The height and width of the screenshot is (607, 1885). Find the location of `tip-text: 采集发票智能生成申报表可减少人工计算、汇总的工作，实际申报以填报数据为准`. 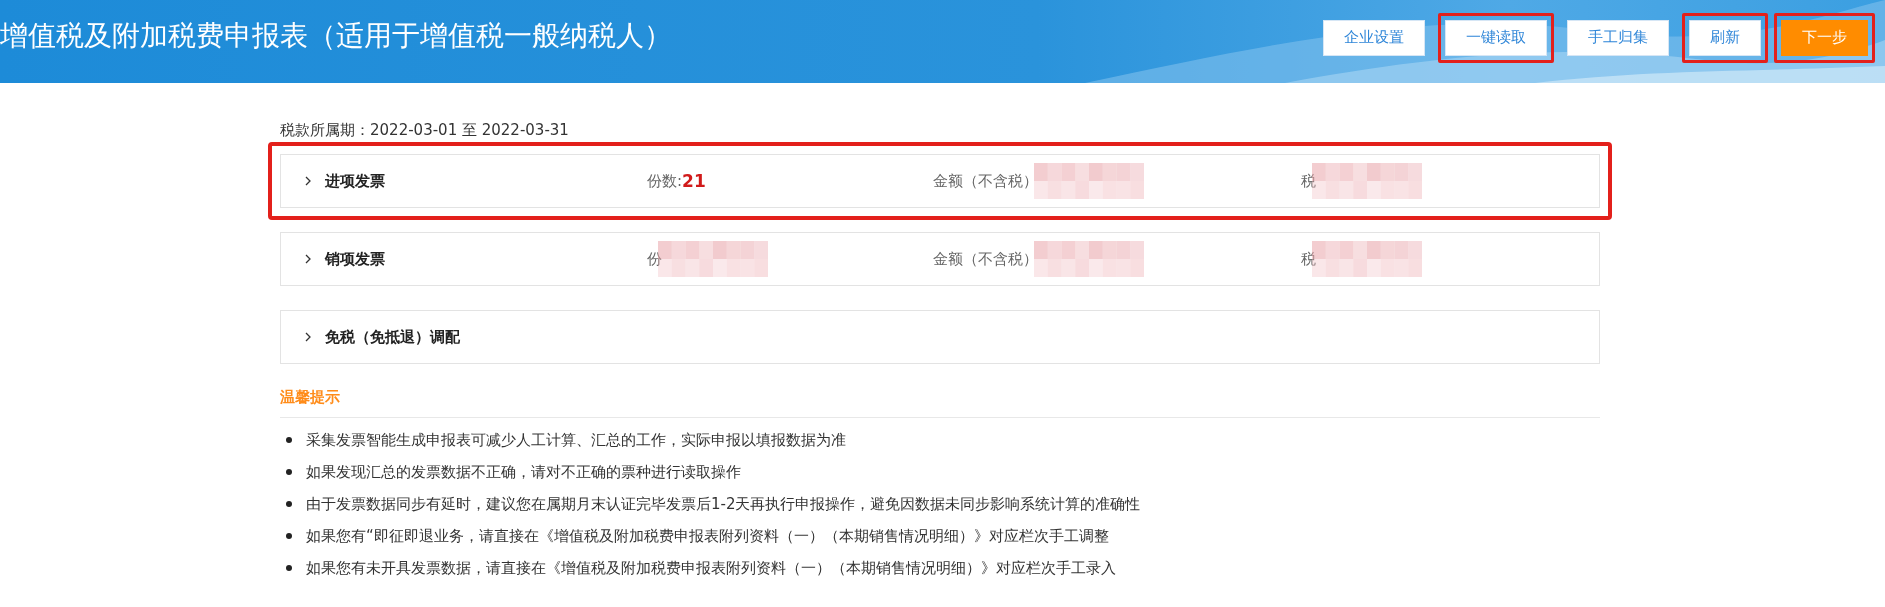

tip-text: 采集发票智能生成申报表可减少人工计算、汇总的工作，实际申报以填报数据为准 is located at coordinates (576, 440).